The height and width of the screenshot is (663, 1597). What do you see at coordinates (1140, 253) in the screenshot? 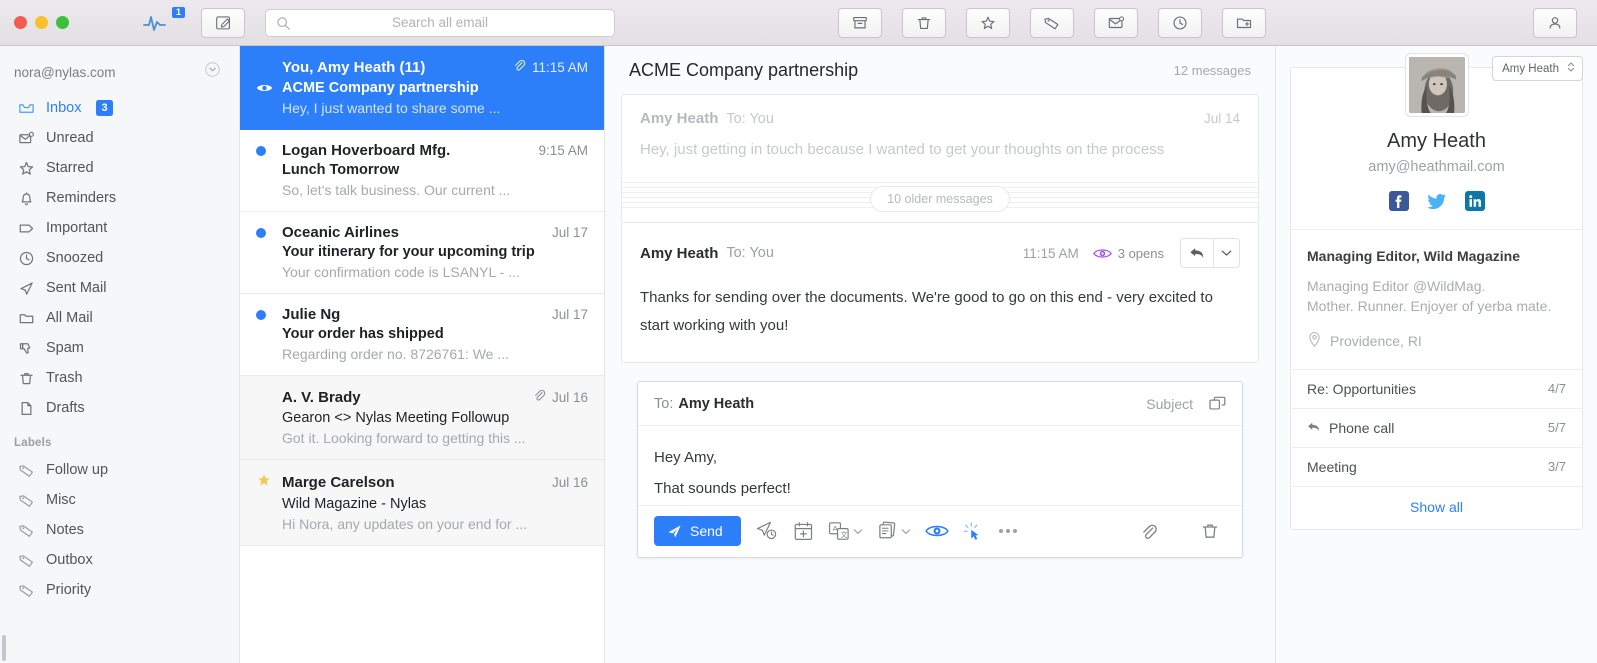
I see `open-count: 3 opens` at bounding box center [1140, 253].